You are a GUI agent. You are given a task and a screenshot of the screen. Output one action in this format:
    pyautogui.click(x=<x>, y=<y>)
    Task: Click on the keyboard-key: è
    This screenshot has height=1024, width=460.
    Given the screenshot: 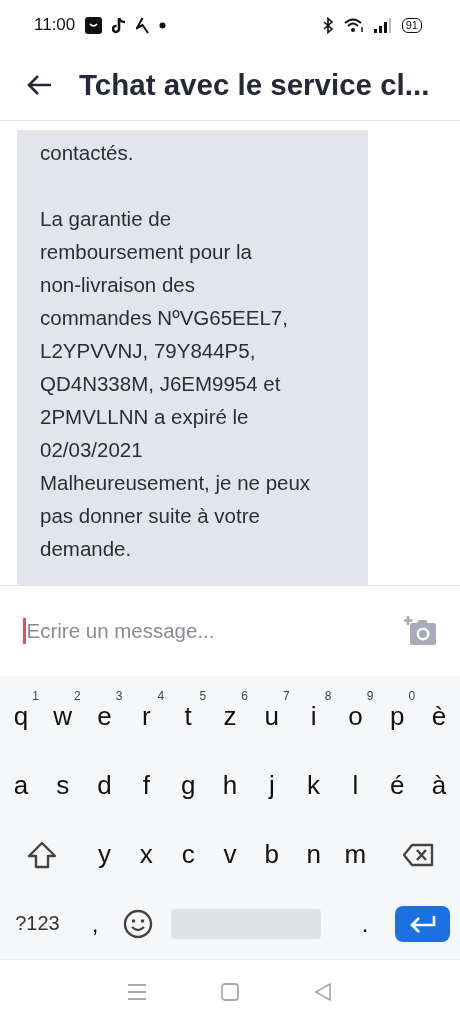 What is the action you would take?
    pyautogui.click(x=439, y=716)
    